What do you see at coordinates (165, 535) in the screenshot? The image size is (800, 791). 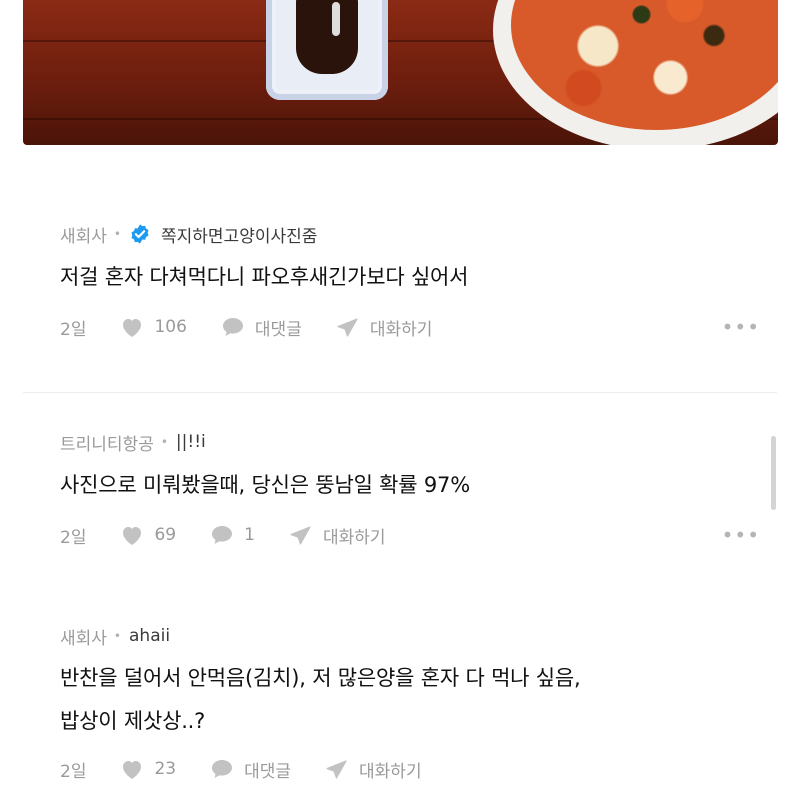 I see `like-count: 69` at bounding box center [165, 535].